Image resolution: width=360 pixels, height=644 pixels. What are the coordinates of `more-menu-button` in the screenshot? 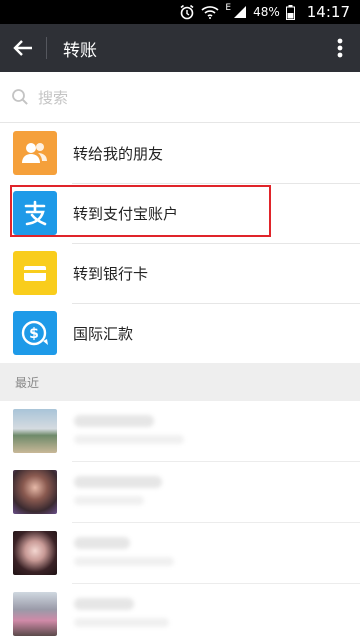 It's located at (340, 48).